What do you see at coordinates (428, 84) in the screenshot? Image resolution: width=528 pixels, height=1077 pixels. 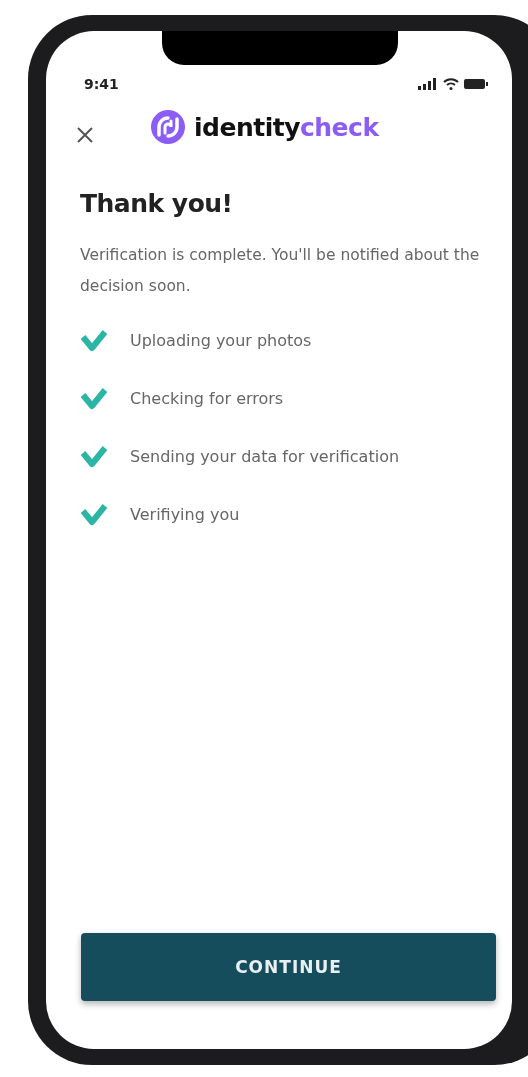 I see `signal-icon` at bounding box center [428, 84].